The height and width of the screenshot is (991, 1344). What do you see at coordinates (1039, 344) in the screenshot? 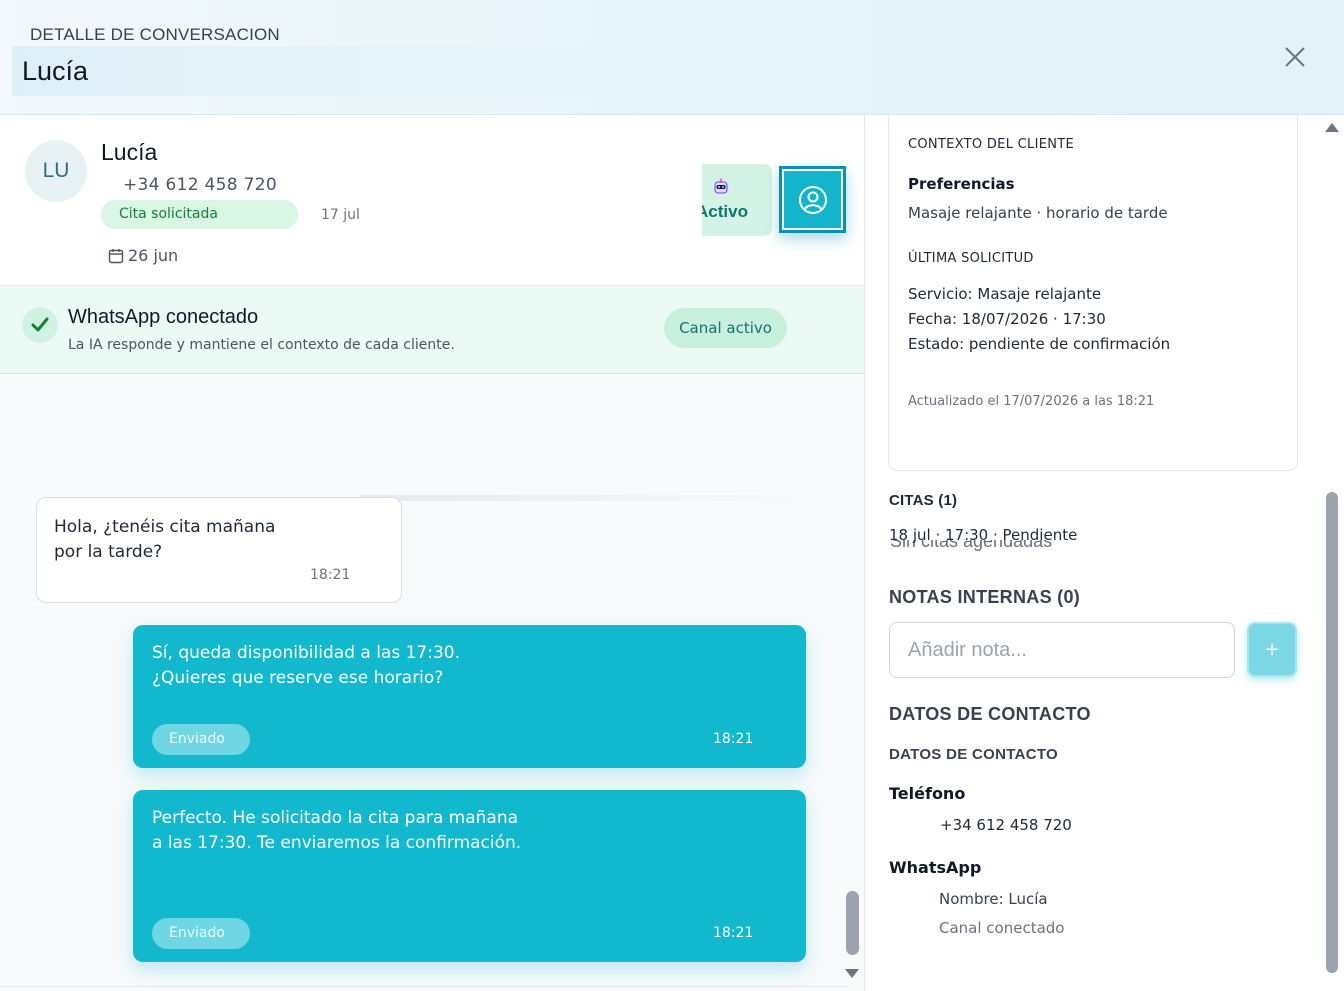
I see `request-state: Estado: pendiente de confirmación` at bounding box center [1039, 344].